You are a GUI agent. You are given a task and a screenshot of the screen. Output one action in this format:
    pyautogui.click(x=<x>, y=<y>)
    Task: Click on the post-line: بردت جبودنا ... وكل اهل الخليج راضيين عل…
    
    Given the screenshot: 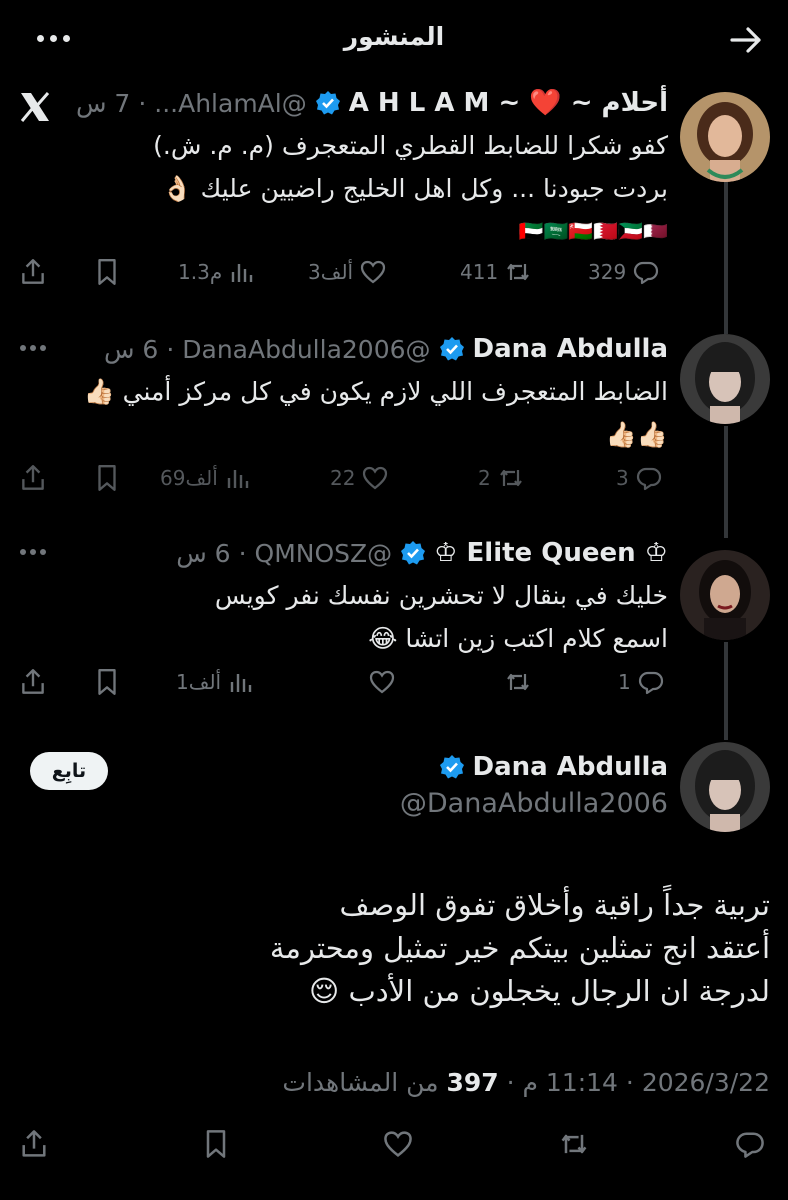 What is the action you would take?
    pyautogui.click(x=414, y=188)
    